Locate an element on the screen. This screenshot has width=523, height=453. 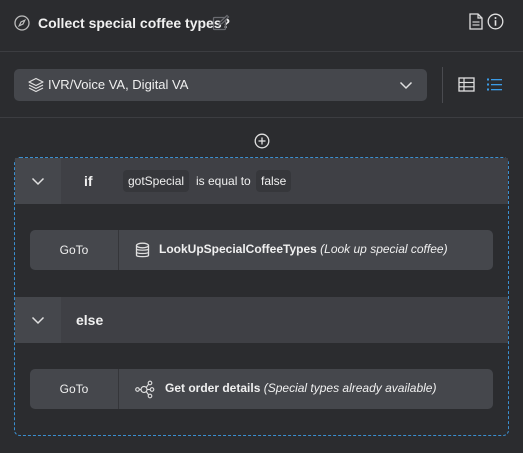
if-goto-button: GoTo is located at coordinates (74, 250).